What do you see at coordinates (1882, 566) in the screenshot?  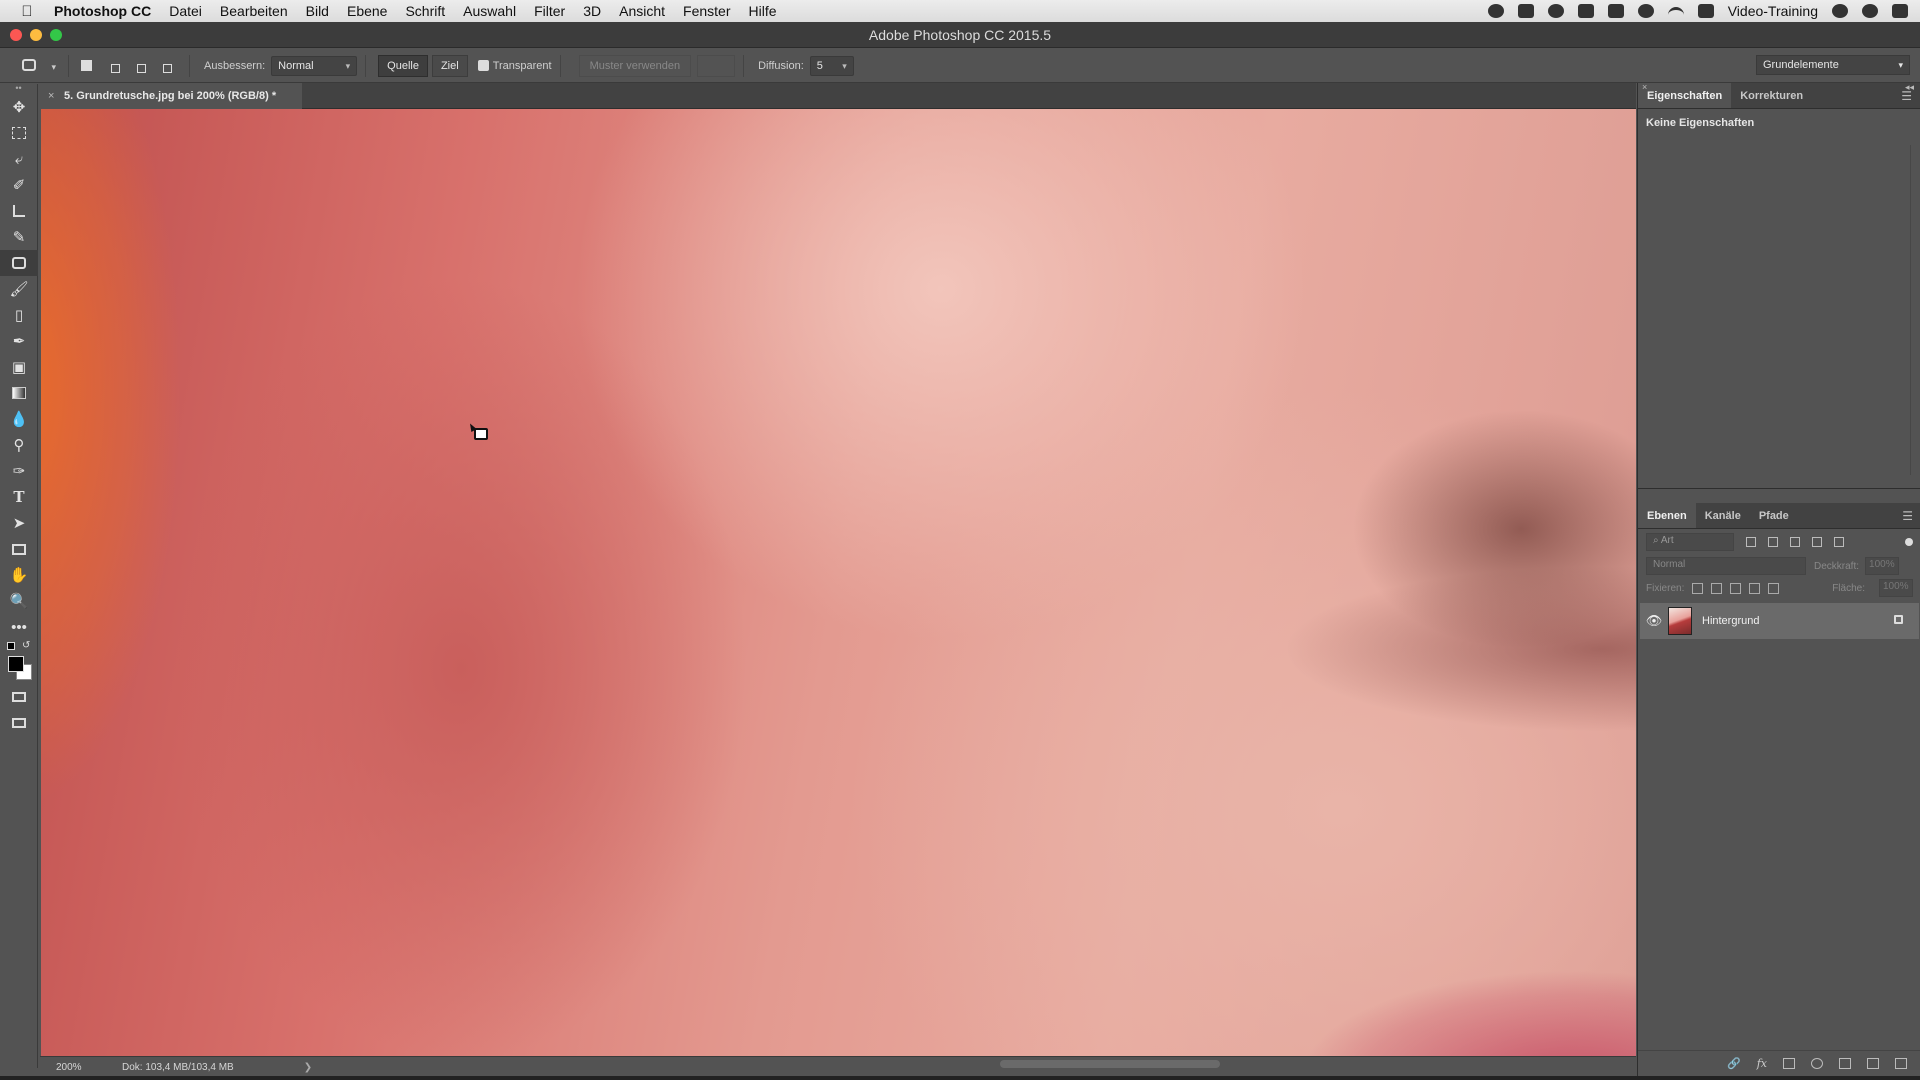 I see `opacity-input: 100%` at bounding box center [1882, 566].